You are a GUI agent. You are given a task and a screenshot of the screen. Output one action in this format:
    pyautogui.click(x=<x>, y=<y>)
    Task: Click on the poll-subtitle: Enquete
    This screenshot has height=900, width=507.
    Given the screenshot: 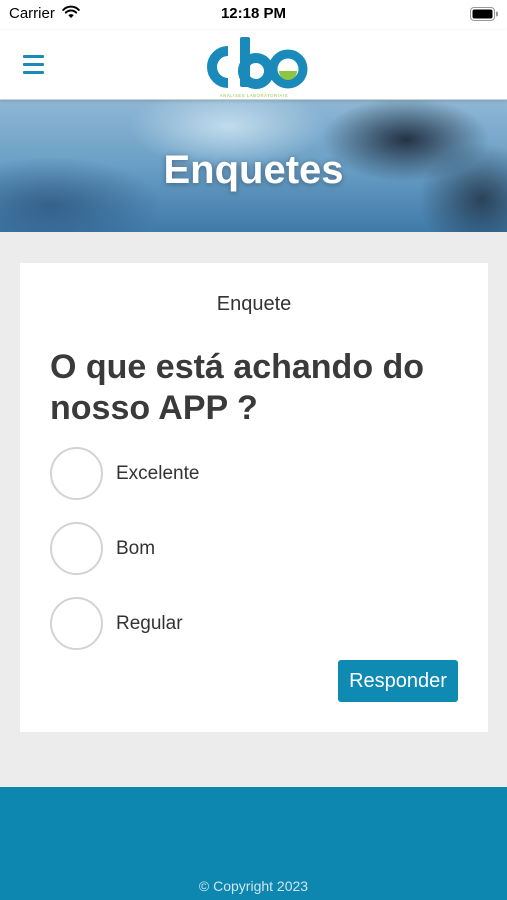 What is the action you would take?
    pyautogui.click(x=254, y=304)
    